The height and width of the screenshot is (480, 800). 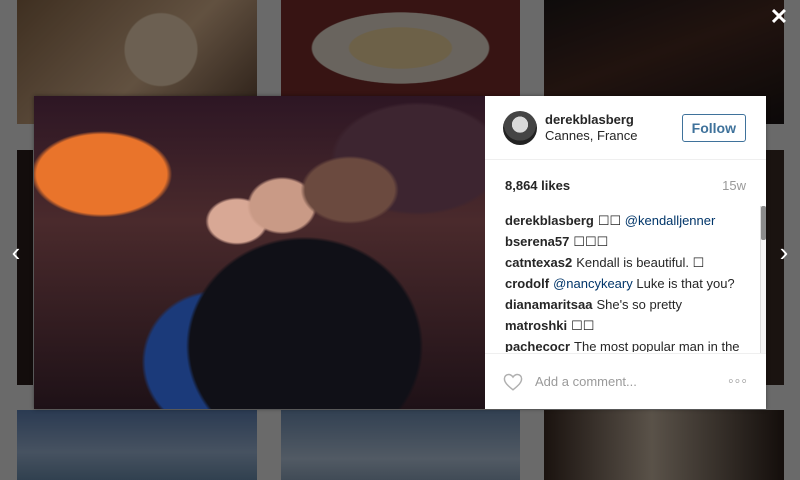 I want to click on comment-item: dianamaritsaa She's so pretty, so click(x=623, y=304).